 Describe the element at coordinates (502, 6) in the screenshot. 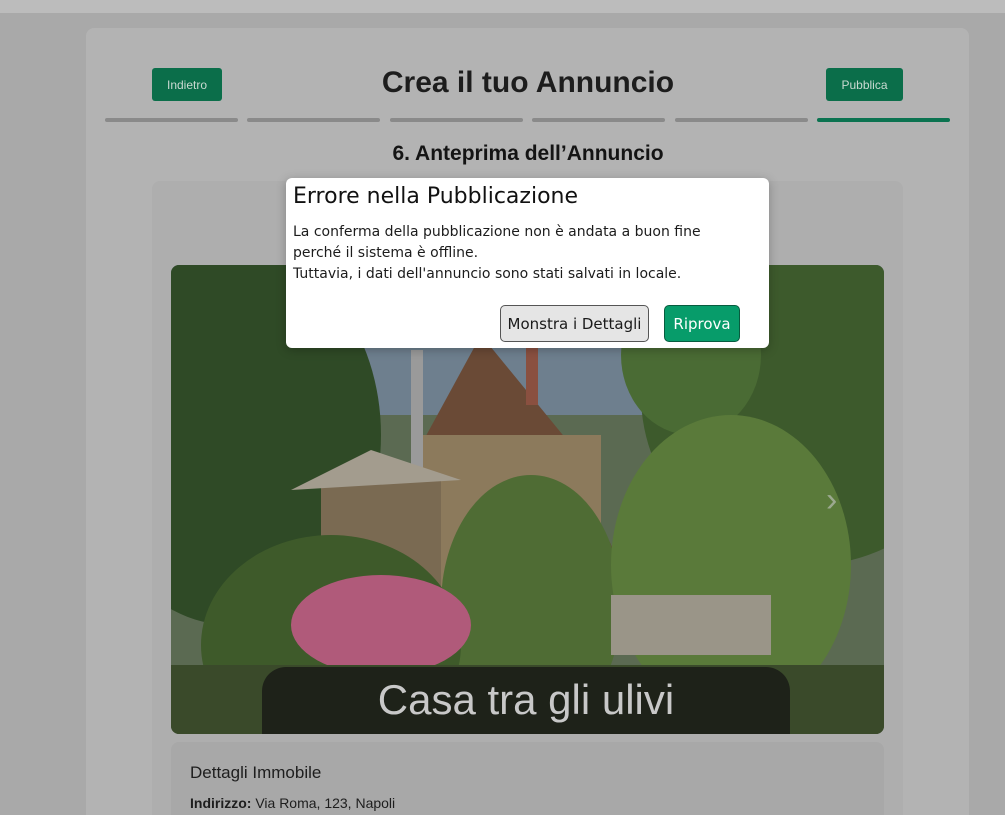

I see `browser-top-strip` at that location.